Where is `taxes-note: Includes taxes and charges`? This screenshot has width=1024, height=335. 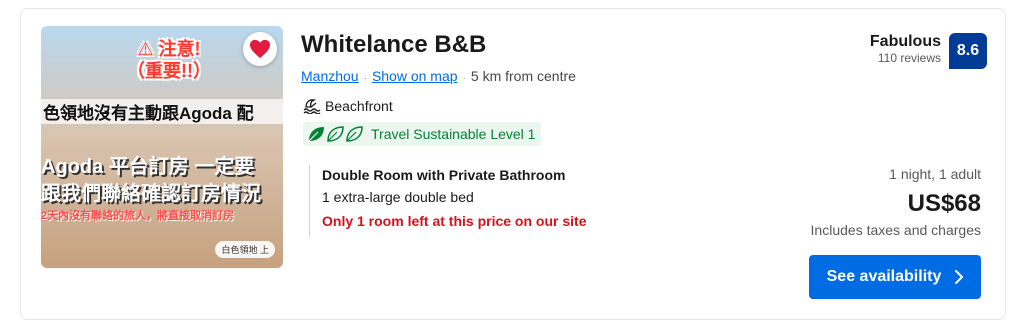
taxes-note: Includes taxes and charges is located at coordinates (895, 230).